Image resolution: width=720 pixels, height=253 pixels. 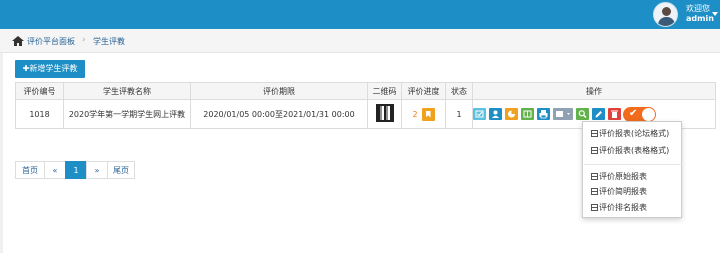 I want to click on qrcode-image, so click(x=384, y=113).